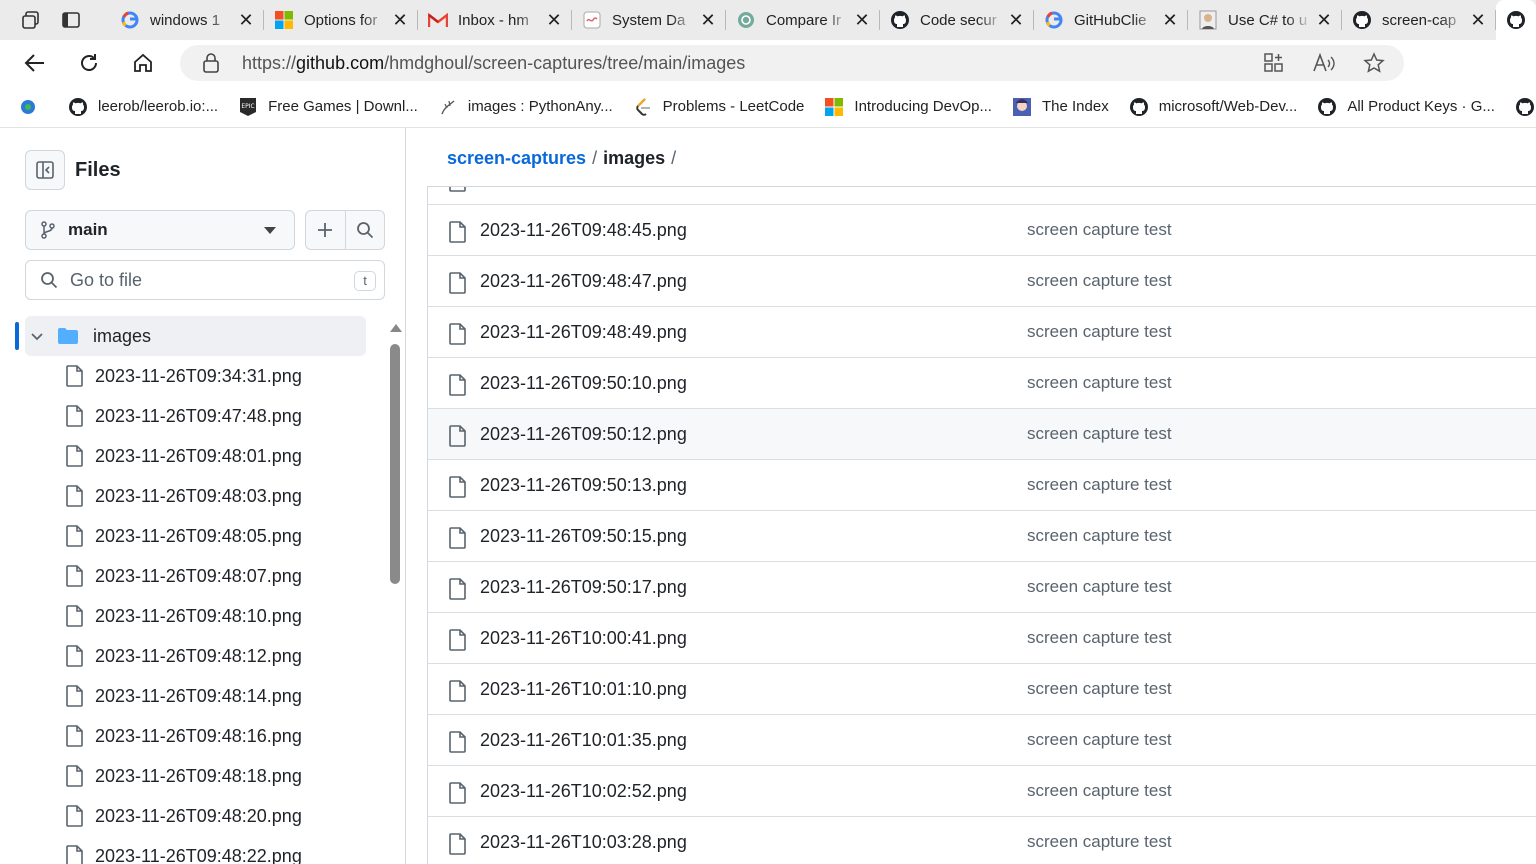  I want to click on tree-file-item: 2023-11-26T09:48:22.png, so click(184, 850).